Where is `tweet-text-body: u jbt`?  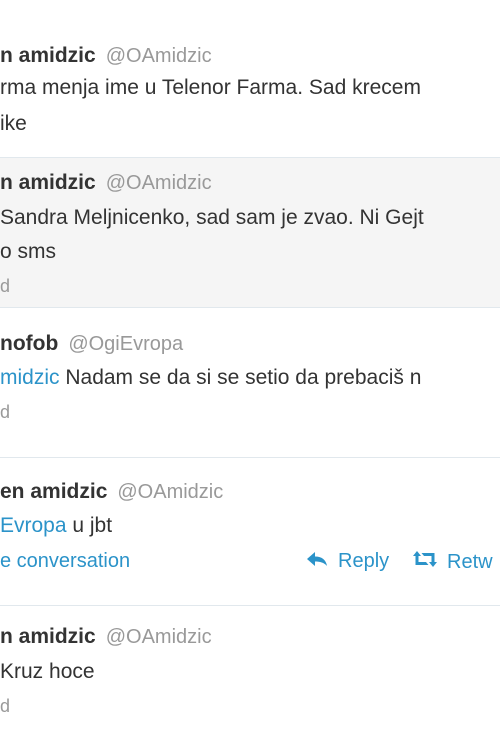
tweet-text-body: u jbt is located at coordinates (89, 525).